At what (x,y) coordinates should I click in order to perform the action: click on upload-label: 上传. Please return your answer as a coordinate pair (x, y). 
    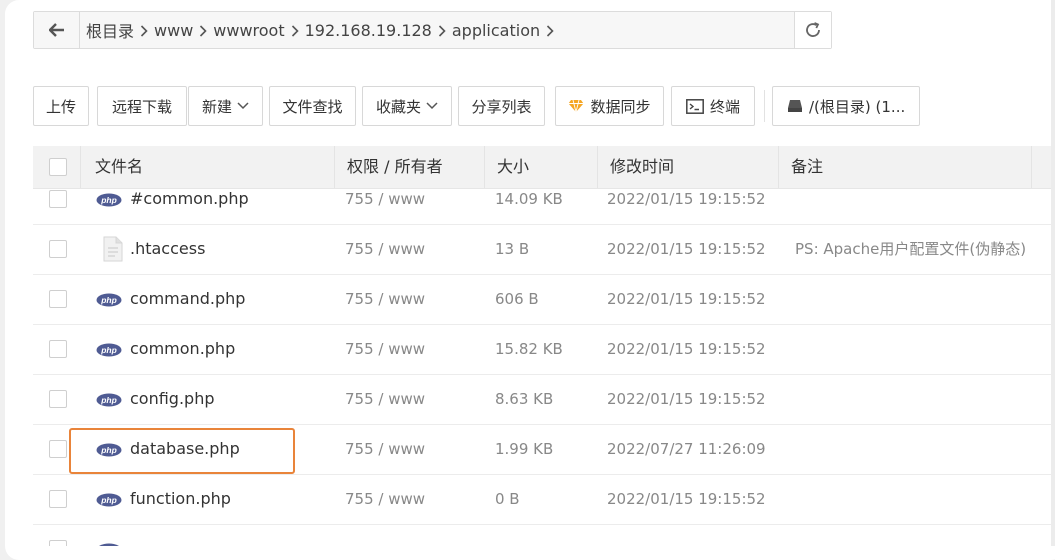
    Looking at the image, I should click on (60, 106).